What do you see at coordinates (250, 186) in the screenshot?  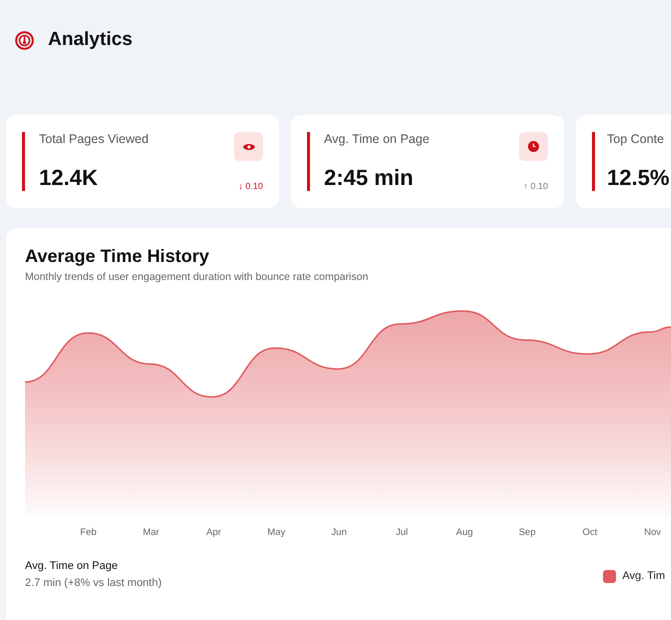 I see `trend-change: ↓ 0.10` at bounding box center [250, 186].